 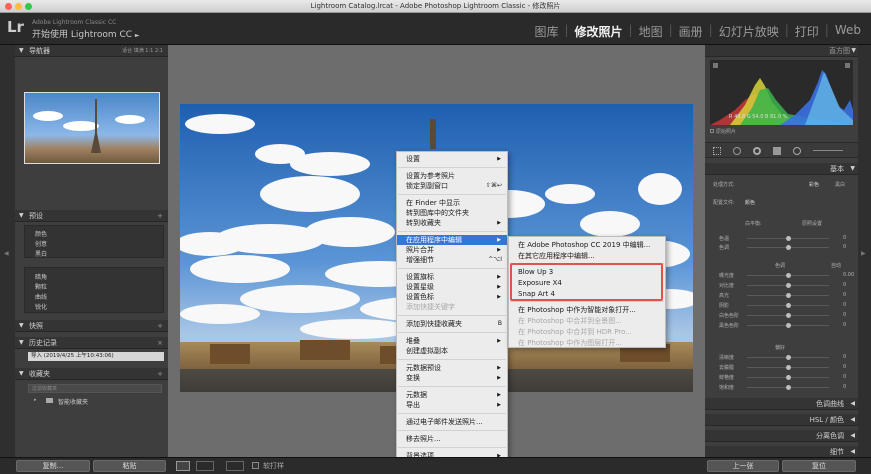 What do you see at coordinates (91, 216) in the screenshot?
I see `presets-header: ▼ 预设 +` at bounding box center [91, 216].